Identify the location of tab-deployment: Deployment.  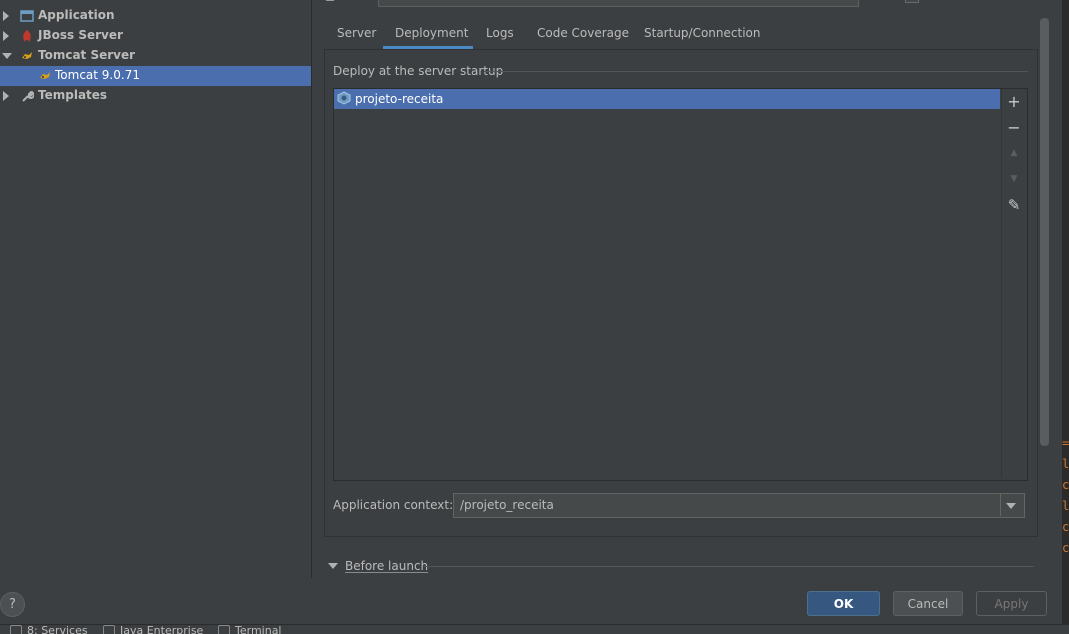
(431, 35).